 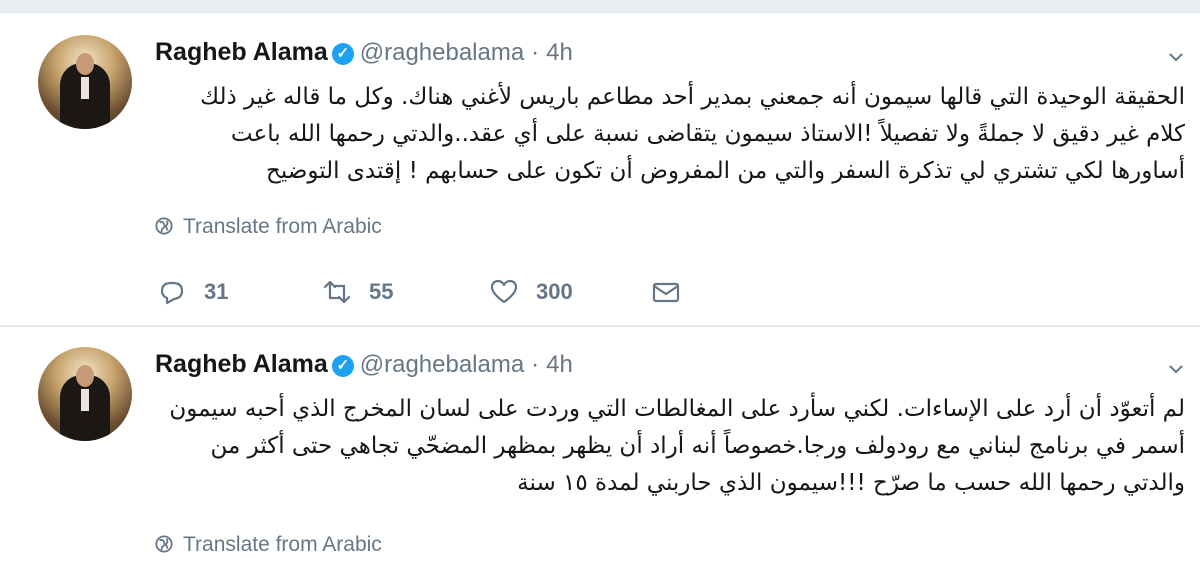 What do you see at coordinates (531, 292) in the screenshot?
I see `like-button: 300` at bounding box center [531, 292].